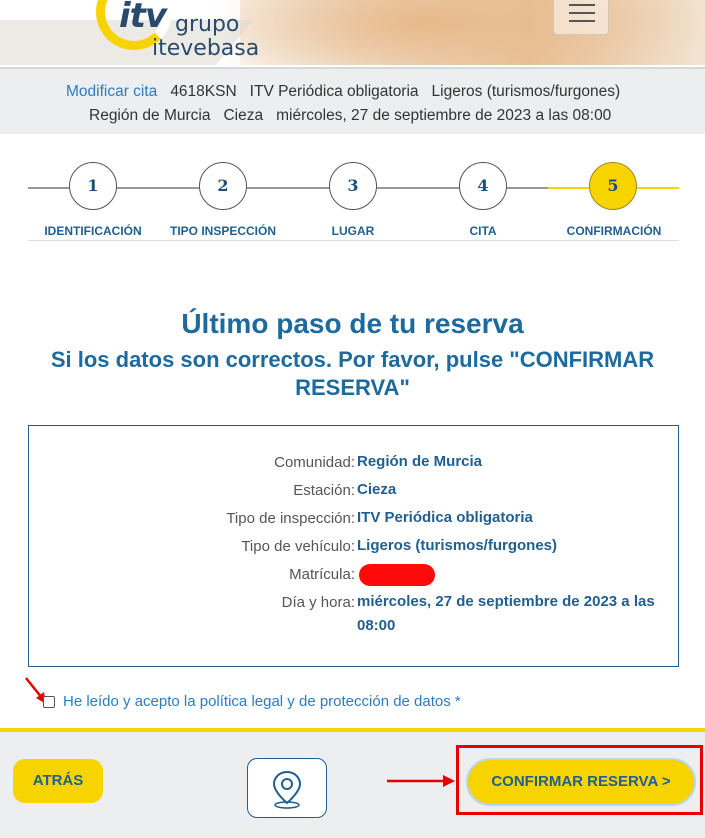 The image size is (705, 838). Describe the element at coordinates (526, 91) in the screenshot. I see `summary-vehicle: Ligeros (turismos/furgones)` at that location.